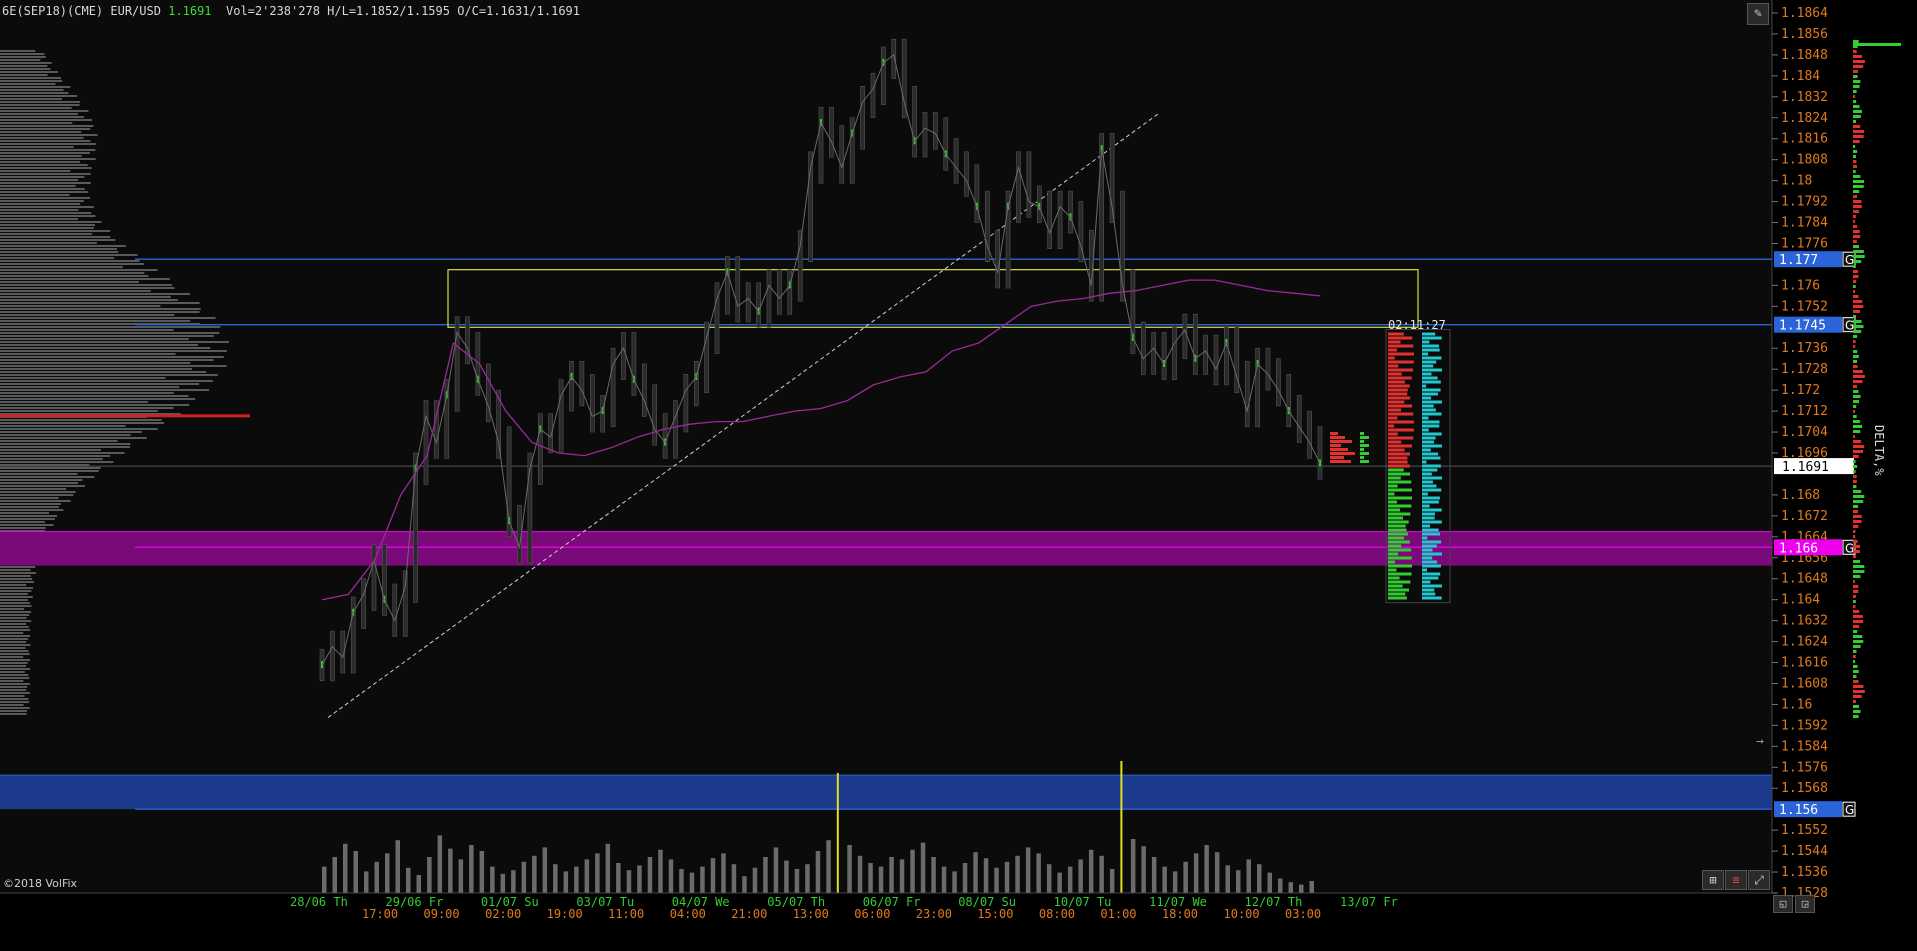 The image size is (1917, 951). I want to click on price-tick-label: 1.1624, so click(1804, 642).